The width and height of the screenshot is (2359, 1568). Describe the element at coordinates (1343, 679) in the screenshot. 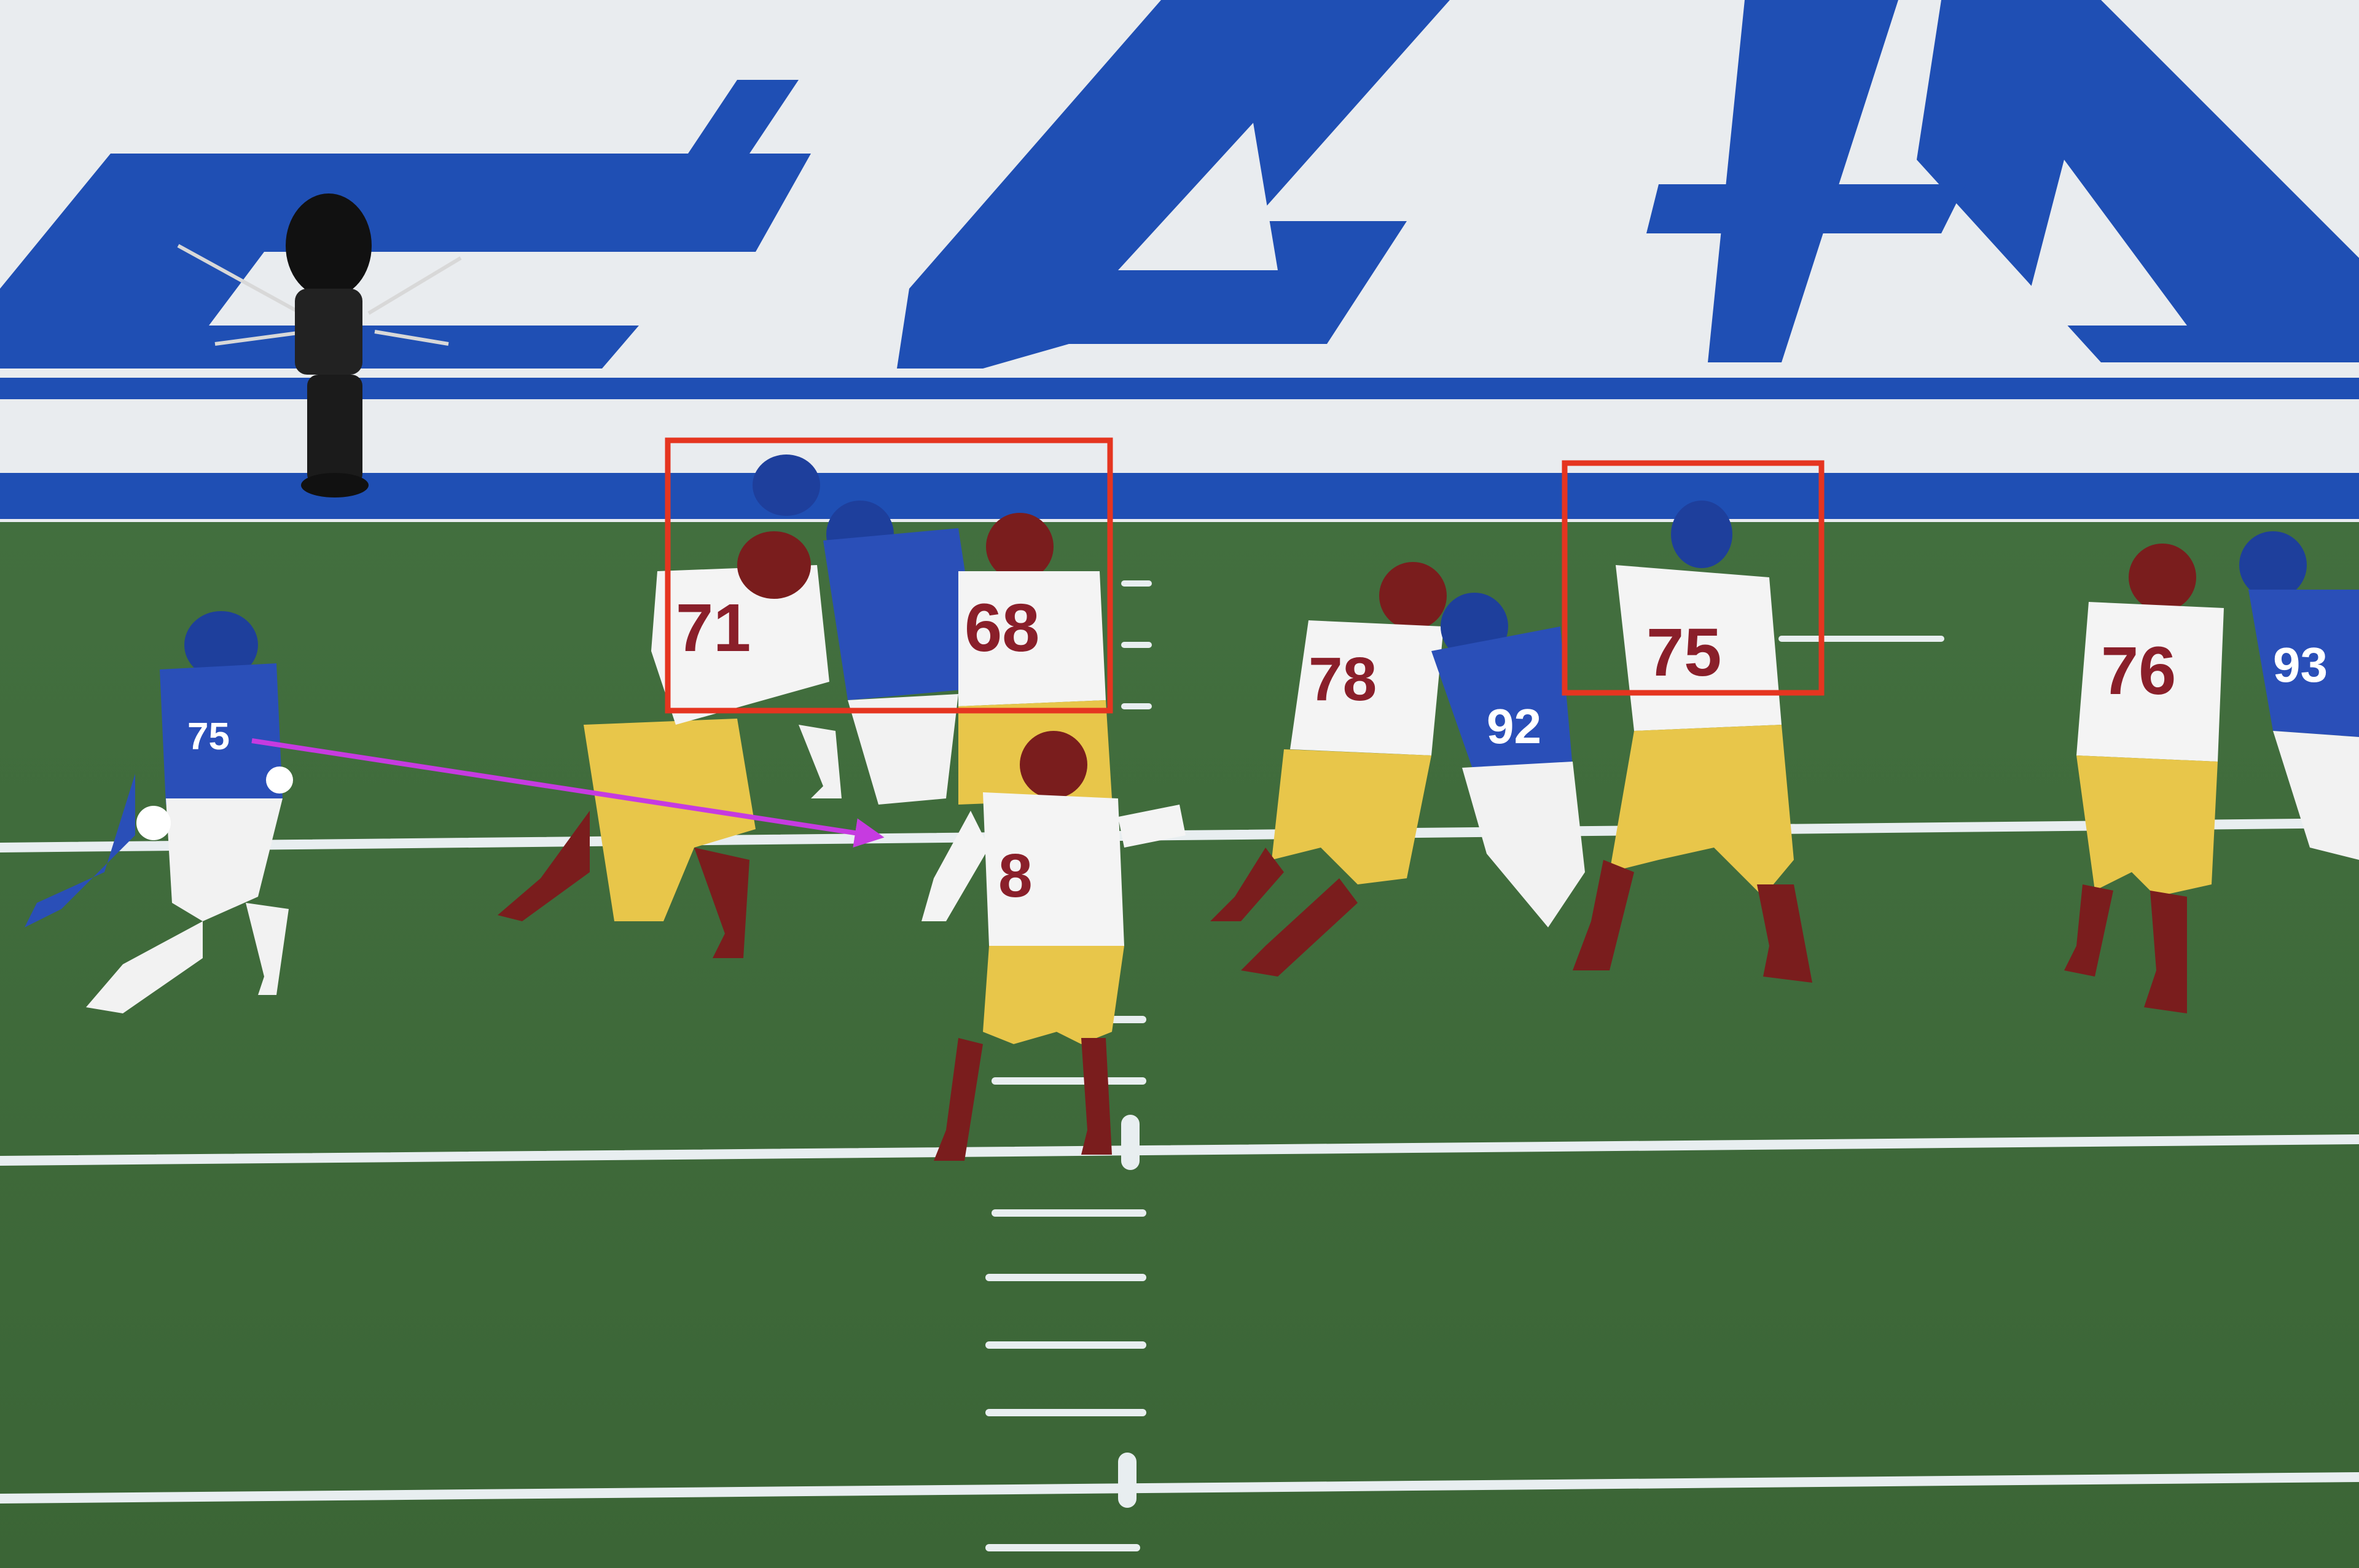

I see `jersey-number: 78` at that location.